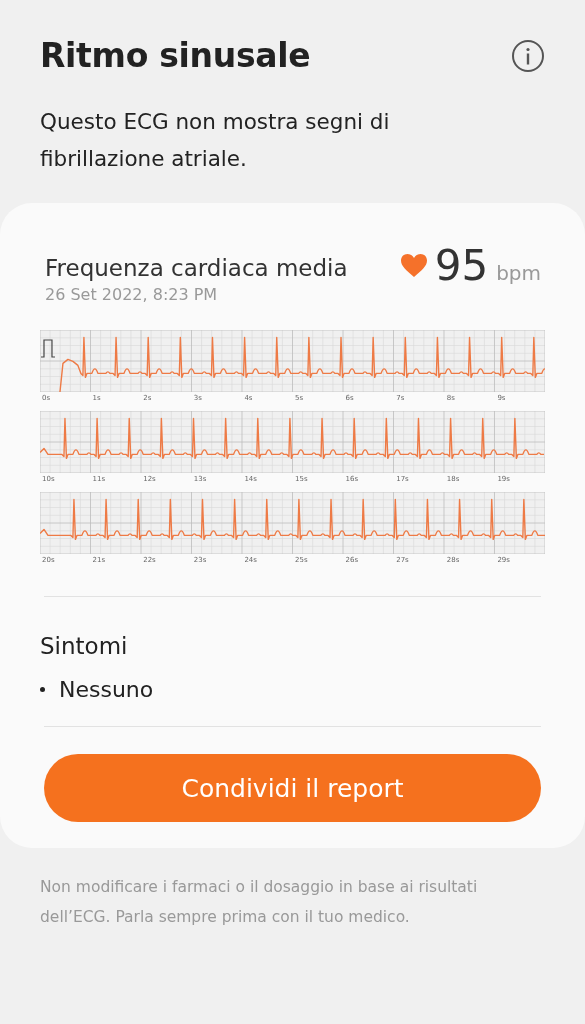  I want to click on result-description: Questo ECG non mostra segni di fibrillazione atriale., so click(215, 140).